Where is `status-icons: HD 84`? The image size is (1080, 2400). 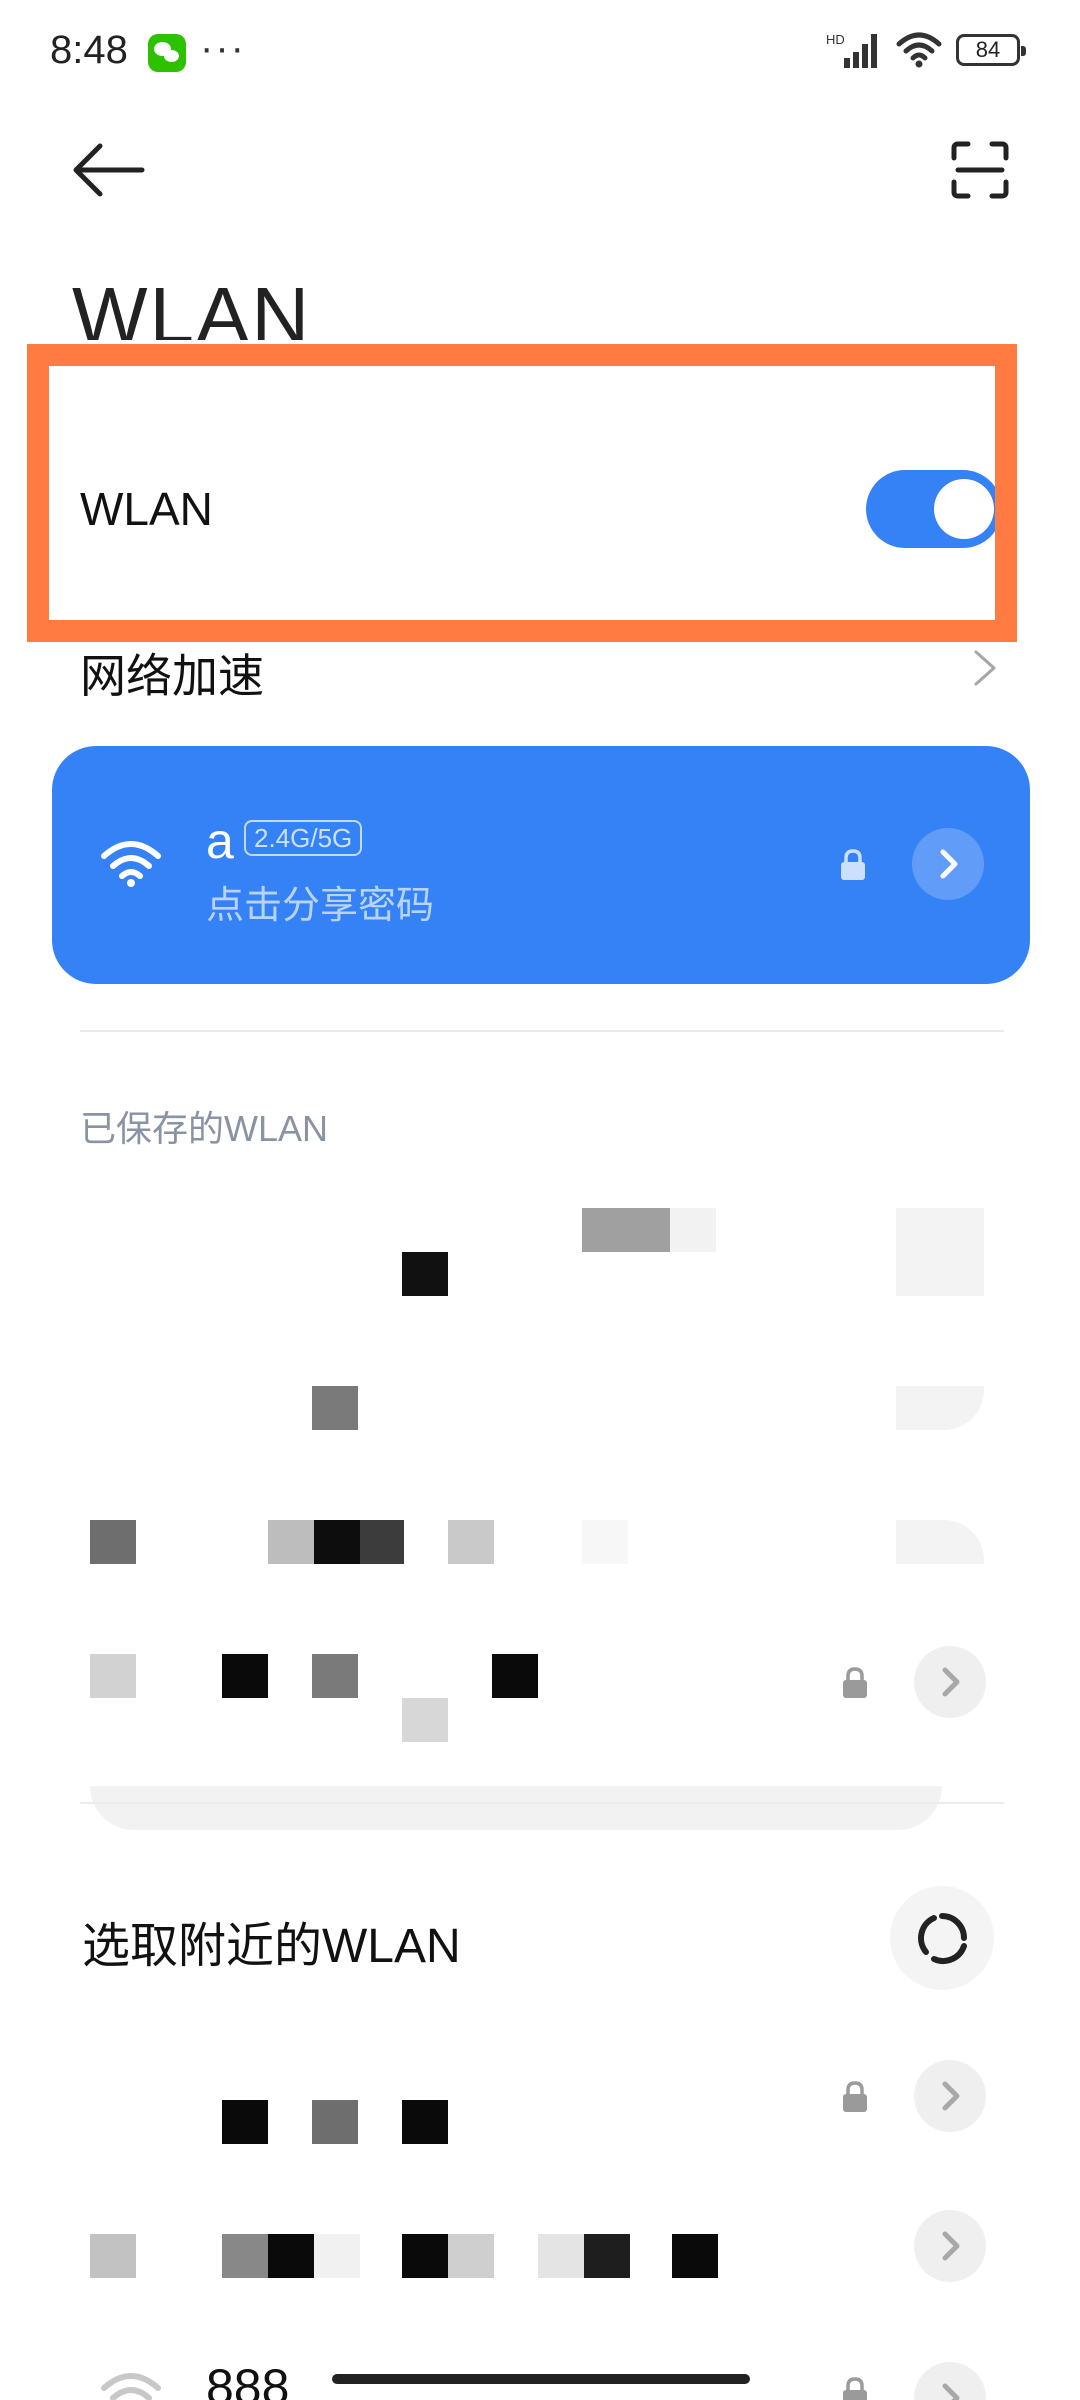 status-icons: HD 84 is located at coordinates (926, 50).